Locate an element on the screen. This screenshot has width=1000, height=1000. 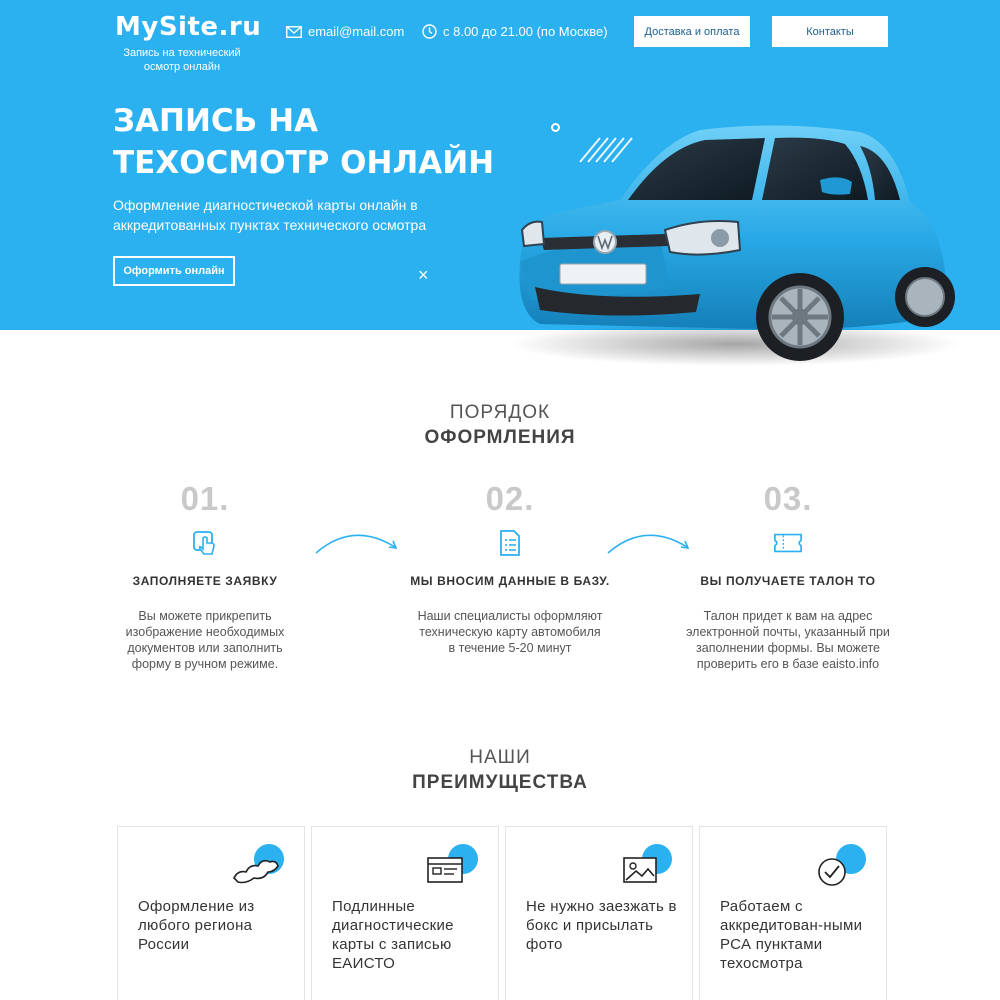
site-logo: MySite.ru is located at coordinates (188, 27).